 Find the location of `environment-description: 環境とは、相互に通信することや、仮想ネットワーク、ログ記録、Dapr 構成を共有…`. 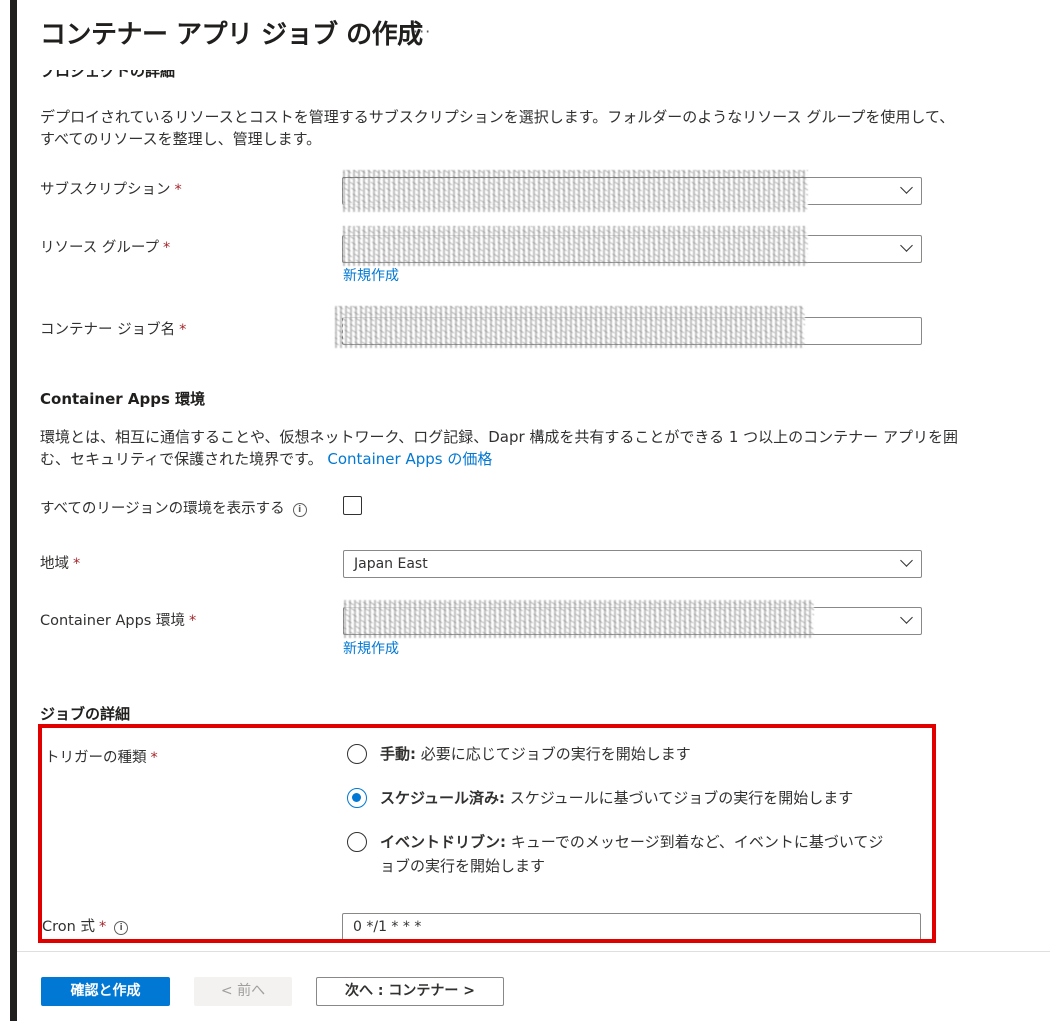

environment-description: 環境とは、相互に通信することや、仮想ネットワーク、ログ記録、Dapr 構成を共有… is located at coordinates (499, 448).